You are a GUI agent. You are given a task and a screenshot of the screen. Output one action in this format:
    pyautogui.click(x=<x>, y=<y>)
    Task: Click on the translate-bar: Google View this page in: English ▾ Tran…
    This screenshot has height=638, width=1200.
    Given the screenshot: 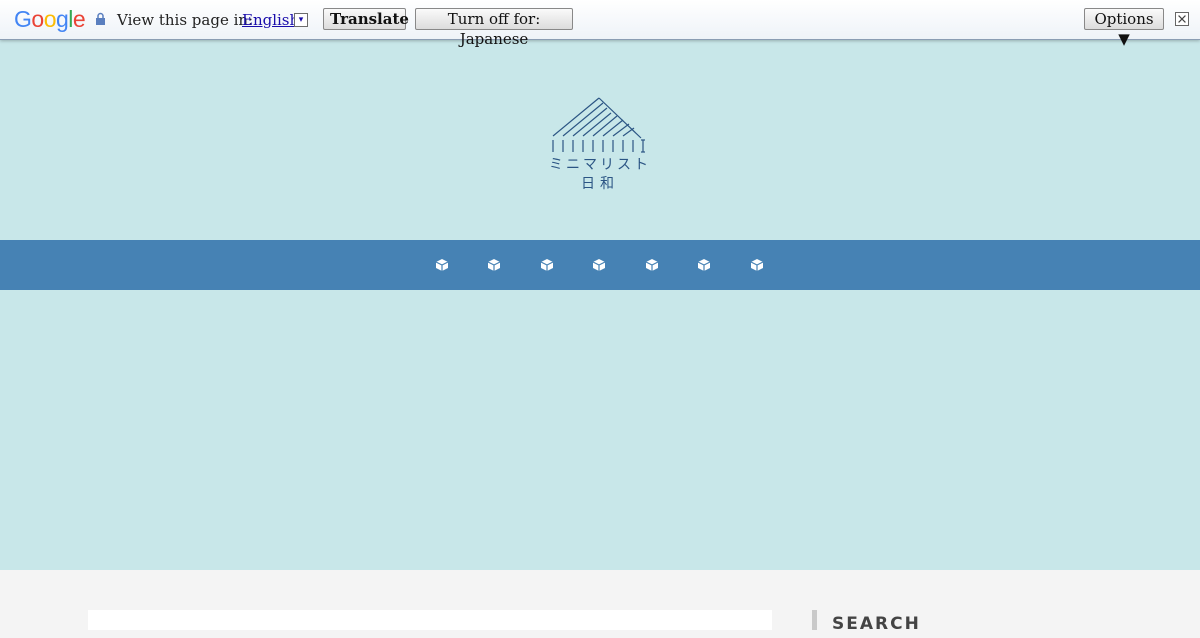 What is the action you would take?
    pyautogui.click(x=600, y=24)
    